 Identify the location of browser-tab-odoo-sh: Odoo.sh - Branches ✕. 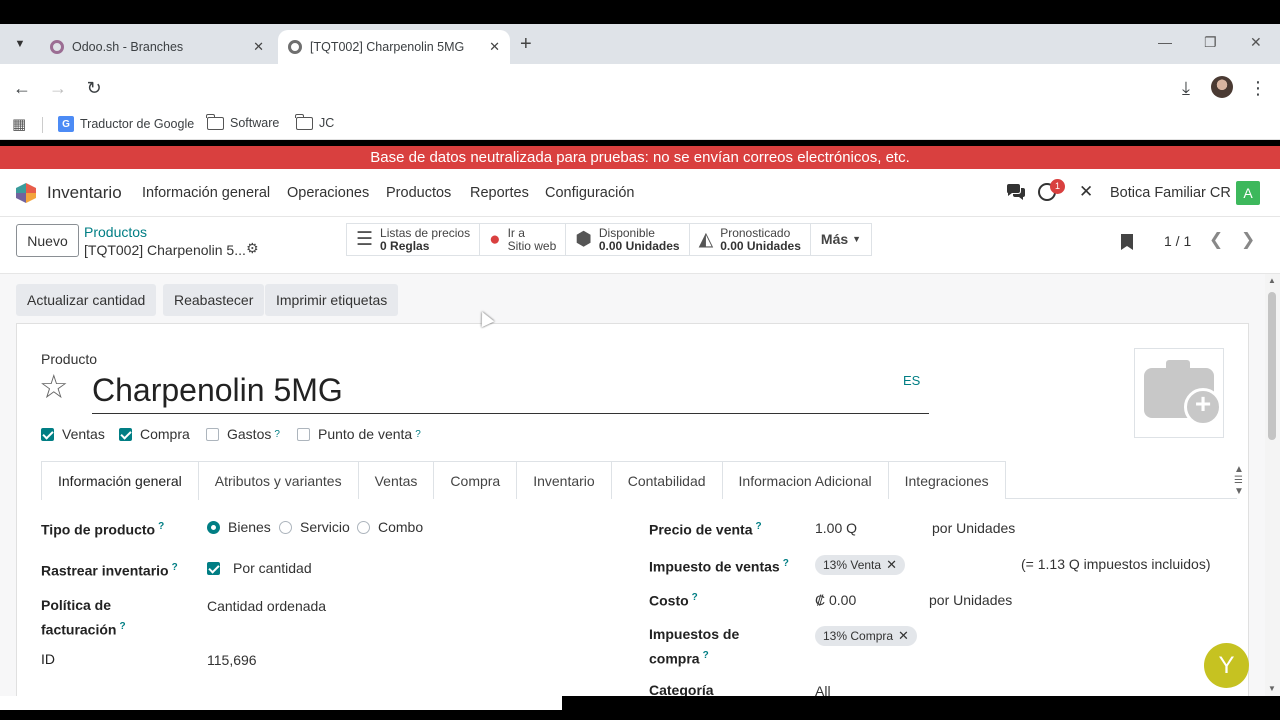
(157, 47).